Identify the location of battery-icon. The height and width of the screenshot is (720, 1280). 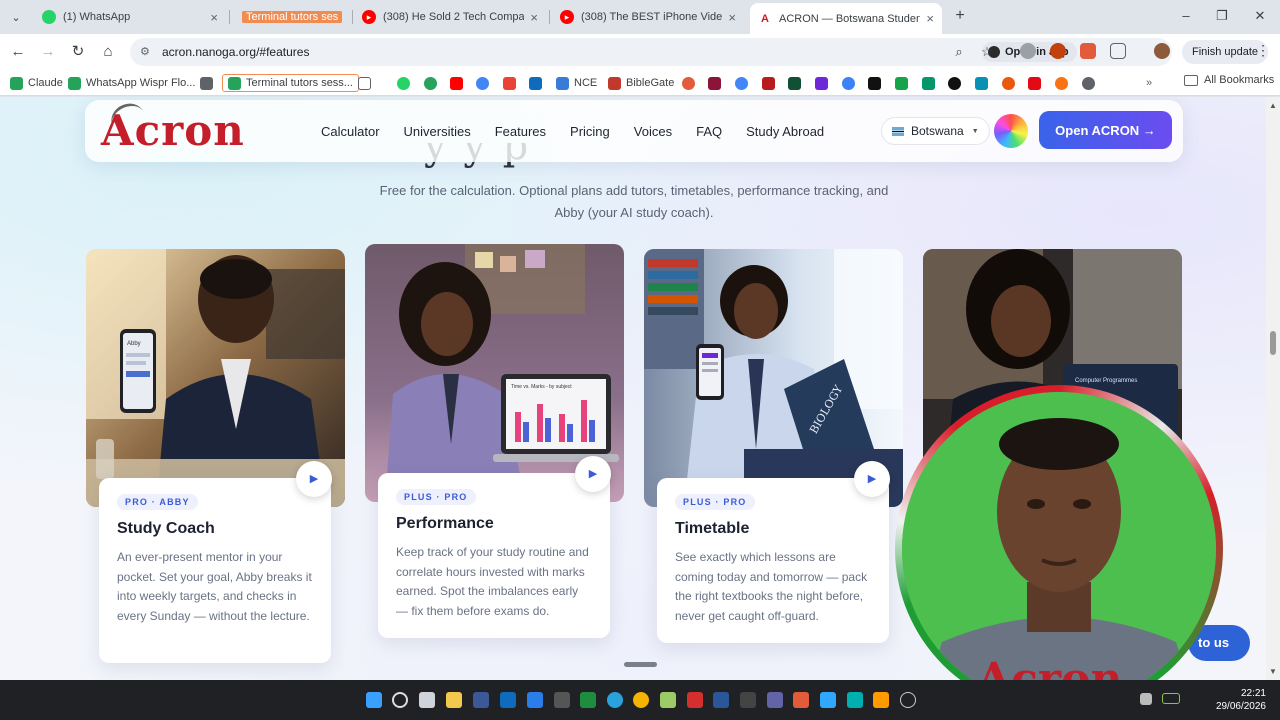
(1171, 698).